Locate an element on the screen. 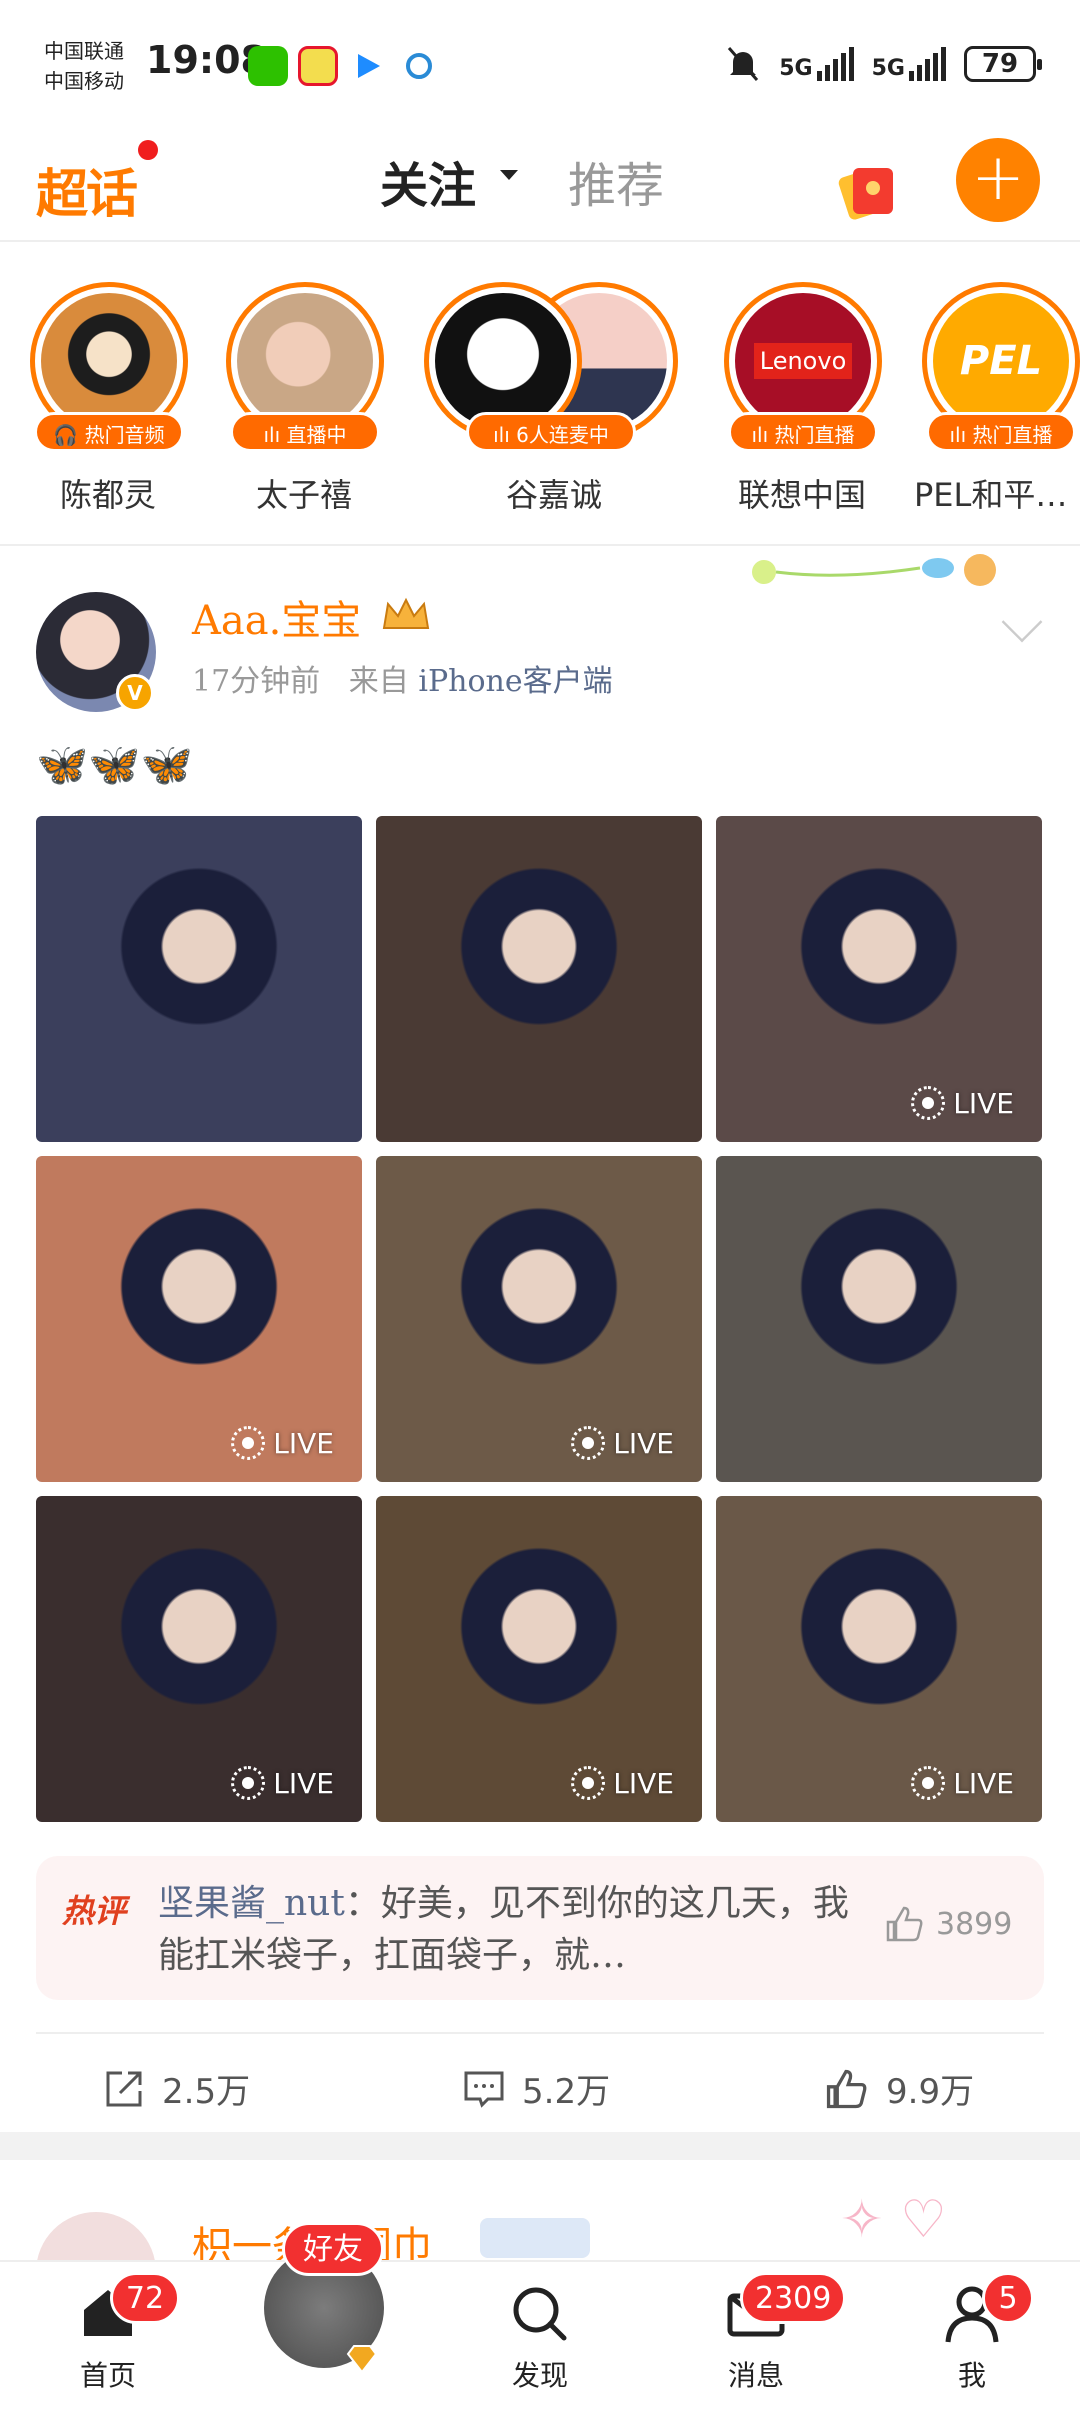  signal-2: 5G is located at coordinates (909, 64).